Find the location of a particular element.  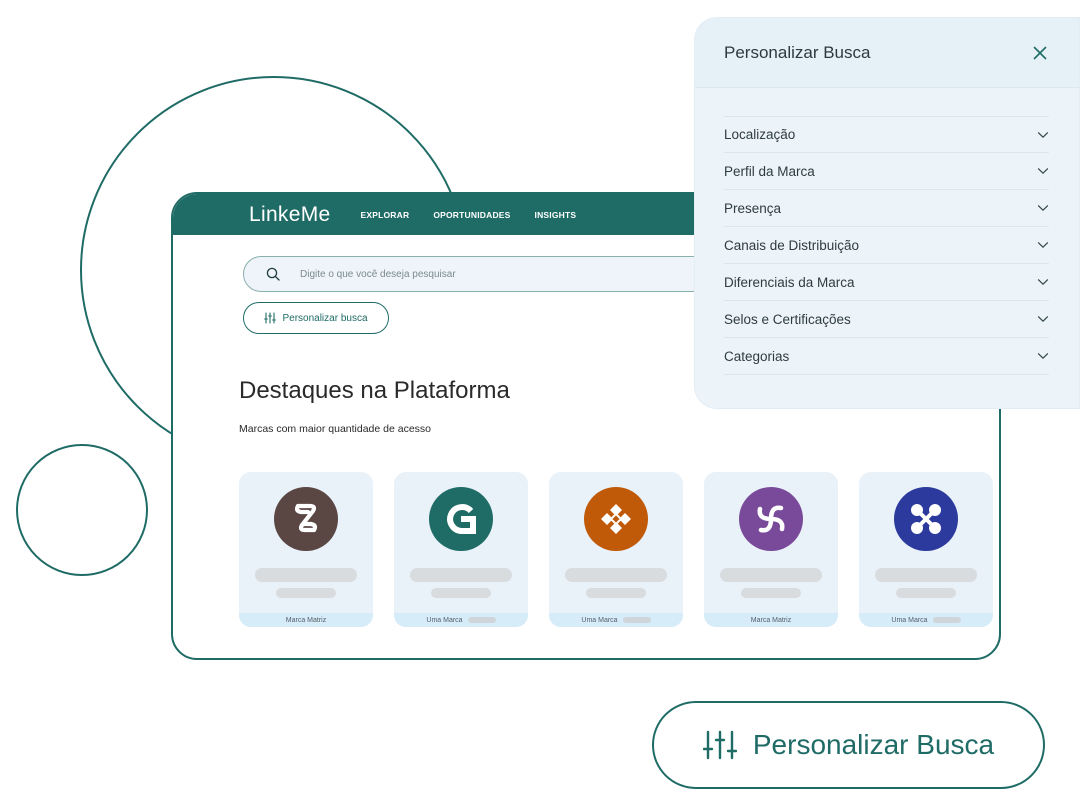

decorative-circle-small is located at coordinates (82, 510).